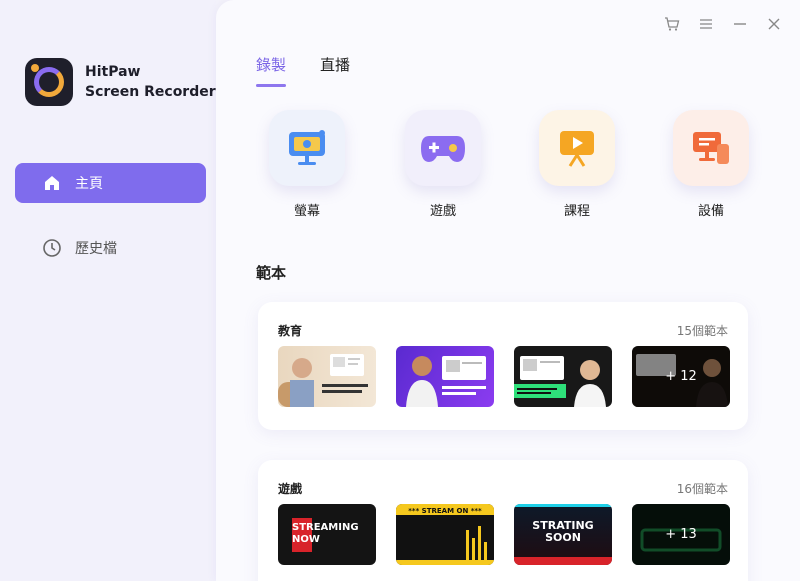 The height and width of the screenshot is (581, 800). I want to click on templates-title: 範本, so click(271, 273).